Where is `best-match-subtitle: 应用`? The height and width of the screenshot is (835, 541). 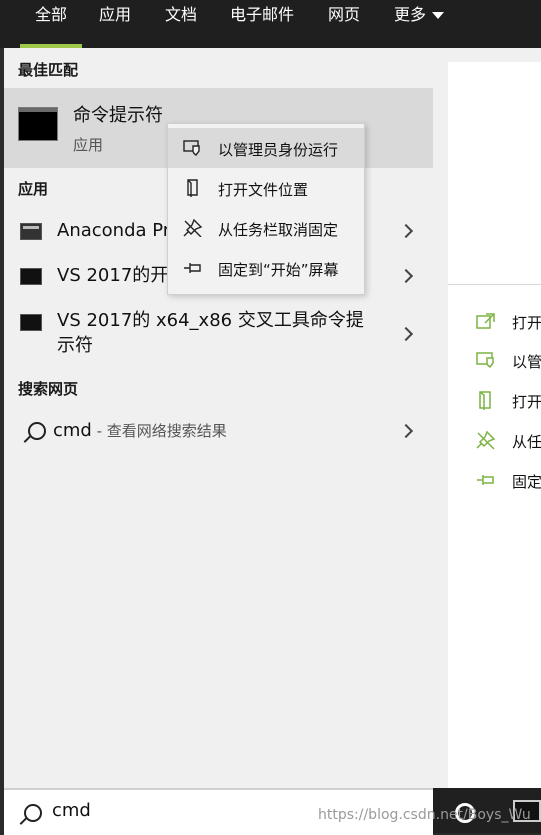
best-match-subtitle: 应用 is located at coordinates (88, 145).